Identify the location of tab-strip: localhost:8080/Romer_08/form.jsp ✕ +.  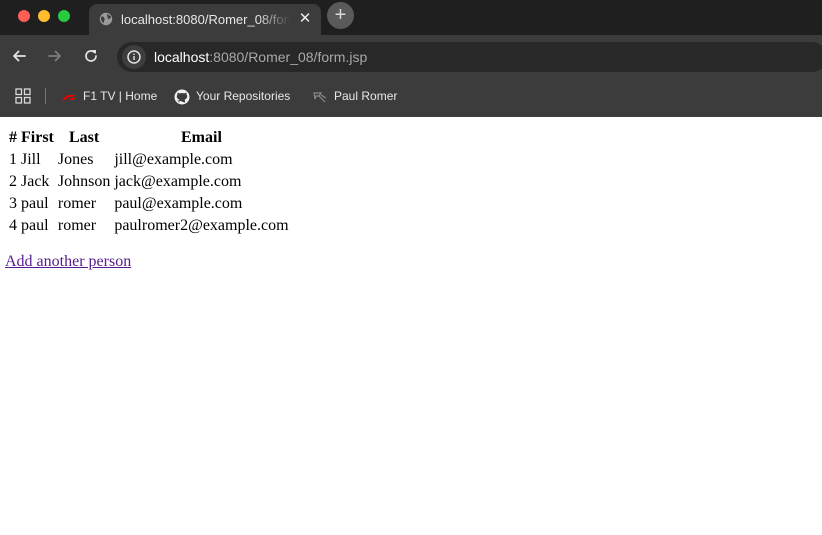
(411, 17).